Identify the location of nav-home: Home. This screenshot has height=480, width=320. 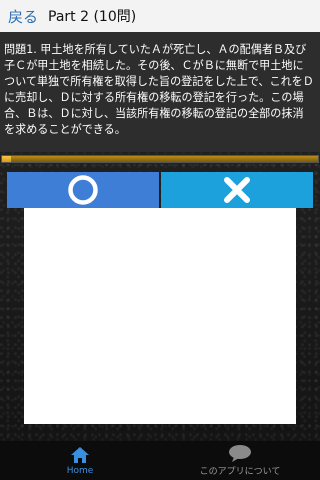
(80, 460).